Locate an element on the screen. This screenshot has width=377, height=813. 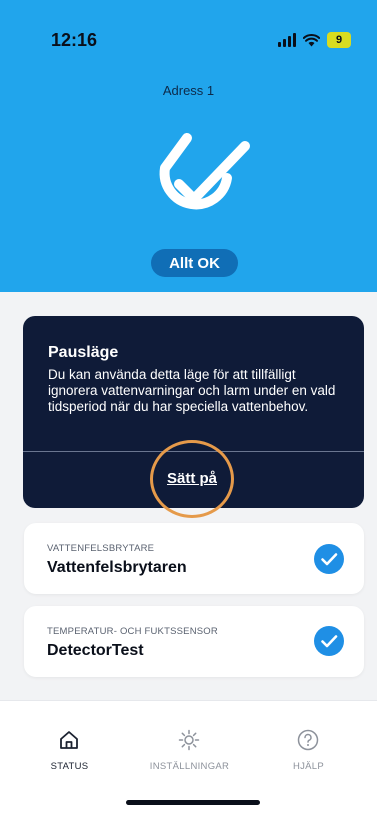
sensor-name: Vattenfelsbrytaren is located at coordinates (117, 567).